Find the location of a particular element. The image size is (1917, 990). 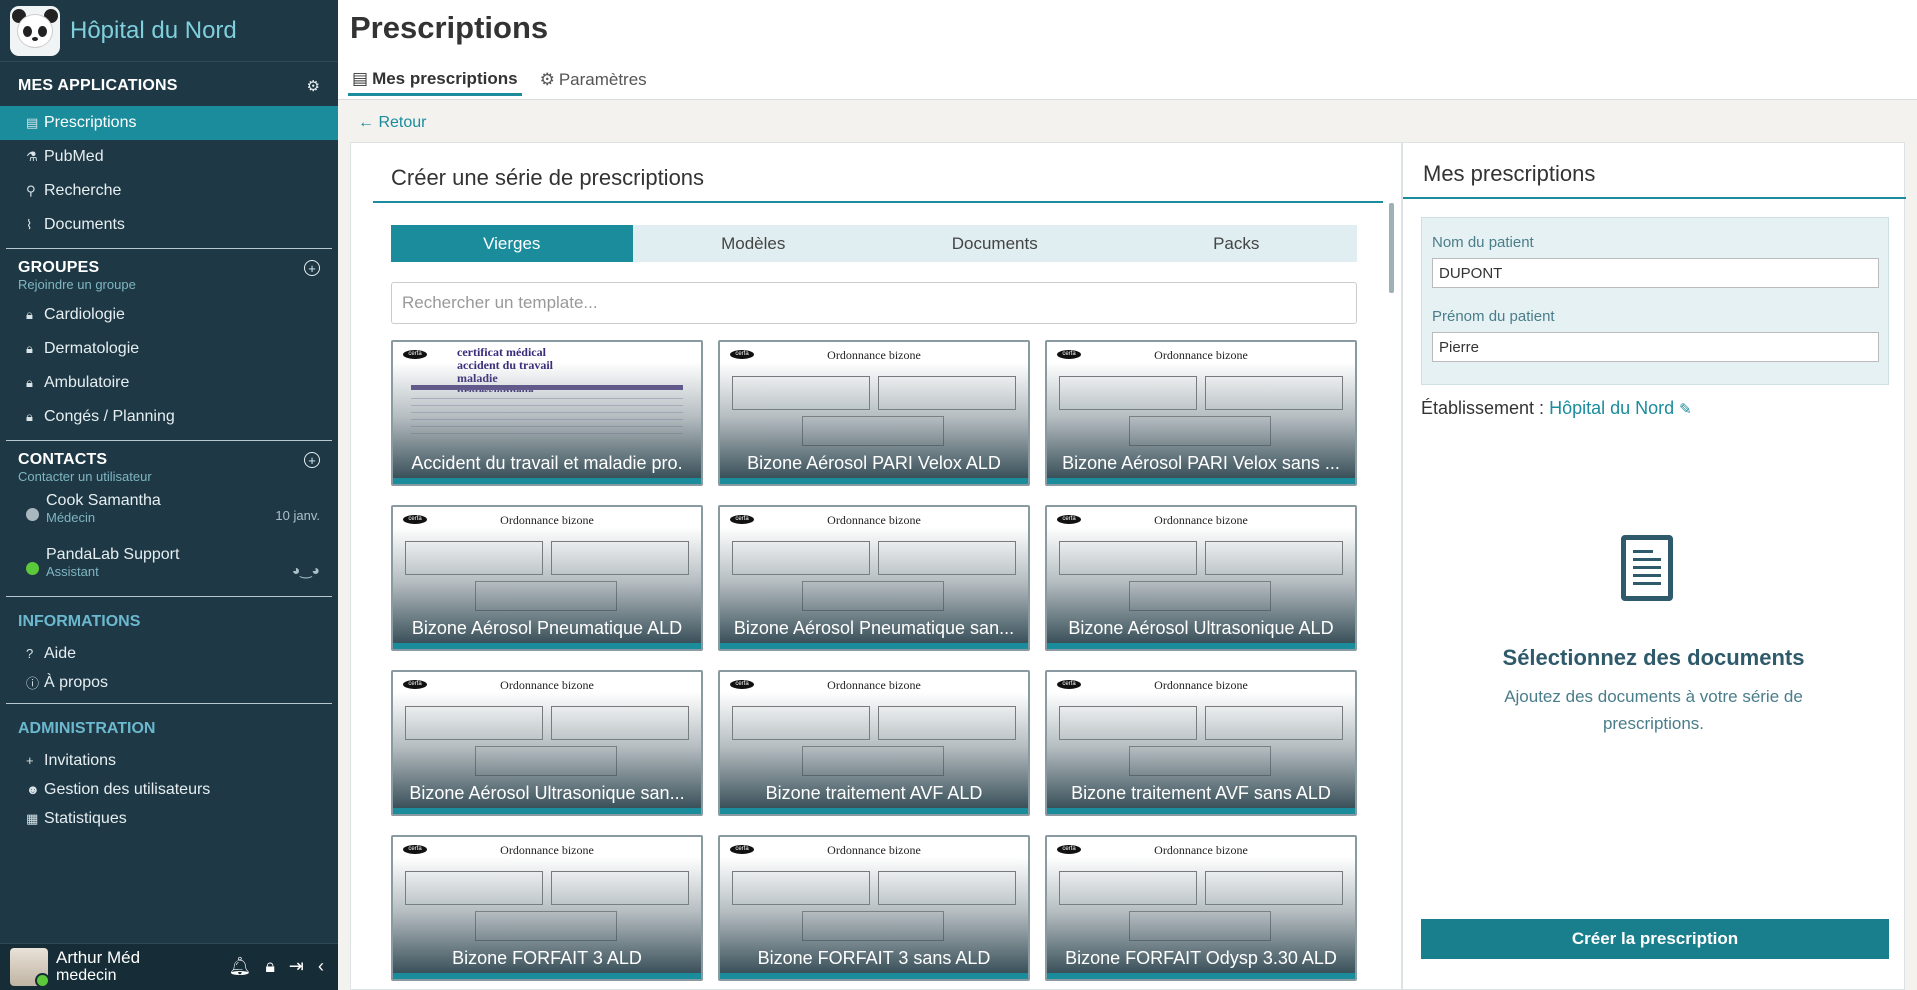

scrollbar is located at coordinates (1391, 248).